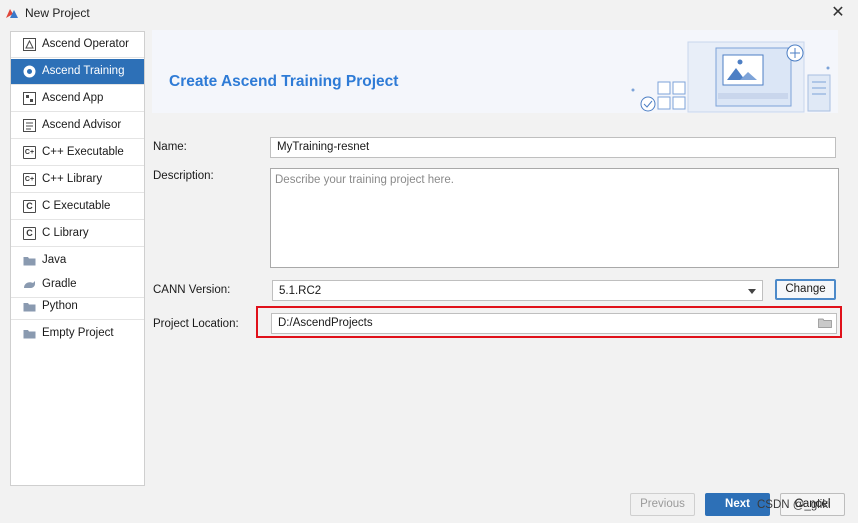  Describe the element at coordinates (59, 284) in the screenshot. I see `sidebar-item-label: Gradle` at that location.